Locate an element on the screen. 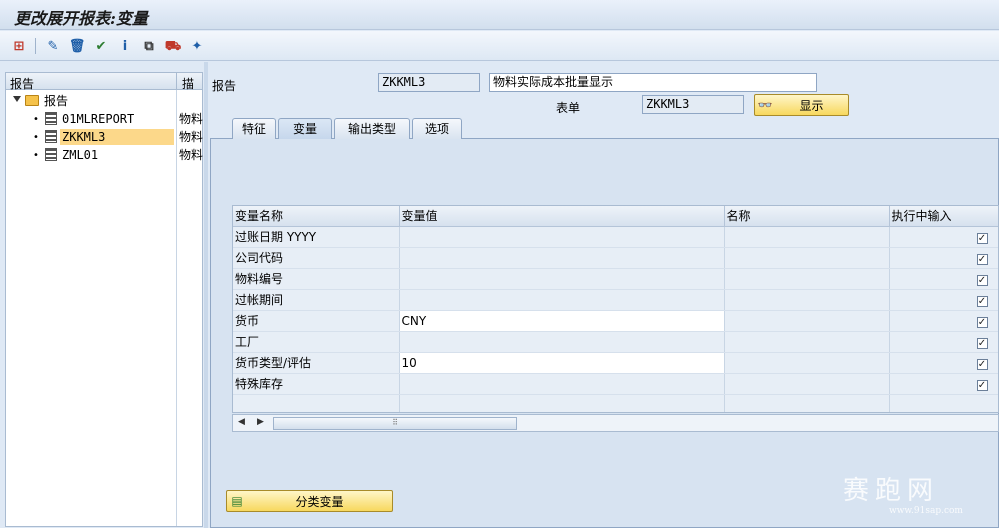 Image resolution: width=999 pixels, height=528 pixels. edit-glasses-icon: ✎ is located at coordinates (53, 46).